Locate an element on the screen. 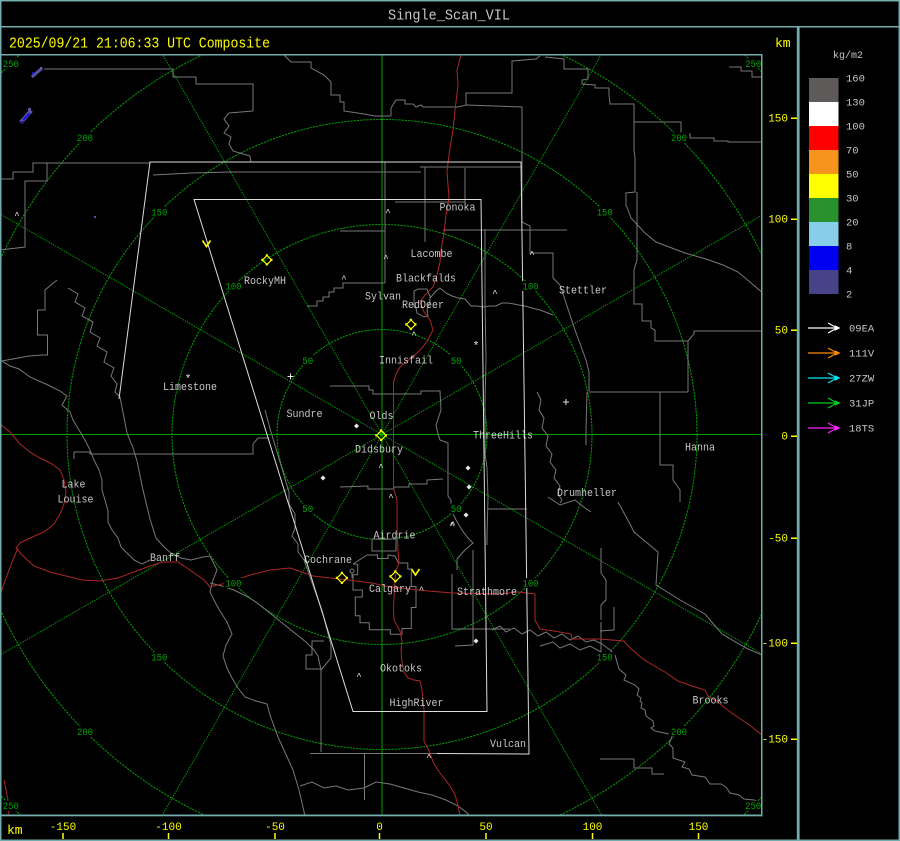 The image size is (900, 841). svg-text: Strathmore is located at coordinates (487, 593).